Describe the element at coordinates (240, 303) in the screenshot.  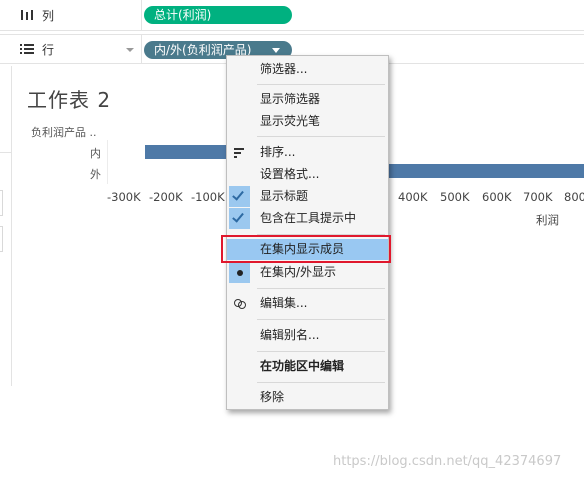
I see `sets-icon` at that location.